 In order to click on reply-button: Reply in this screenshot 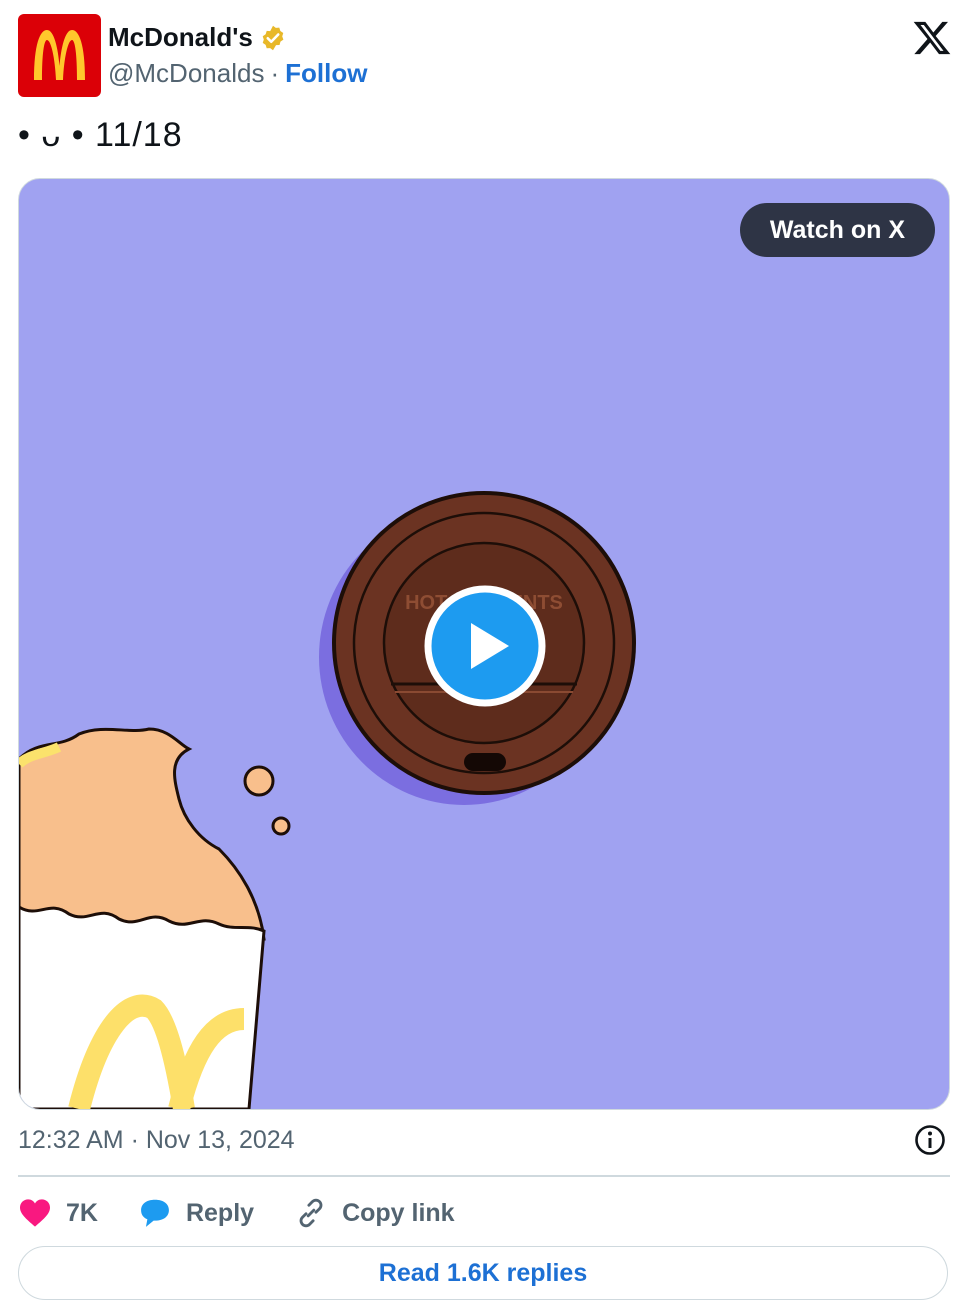, I will do `click(196, 1213)`.